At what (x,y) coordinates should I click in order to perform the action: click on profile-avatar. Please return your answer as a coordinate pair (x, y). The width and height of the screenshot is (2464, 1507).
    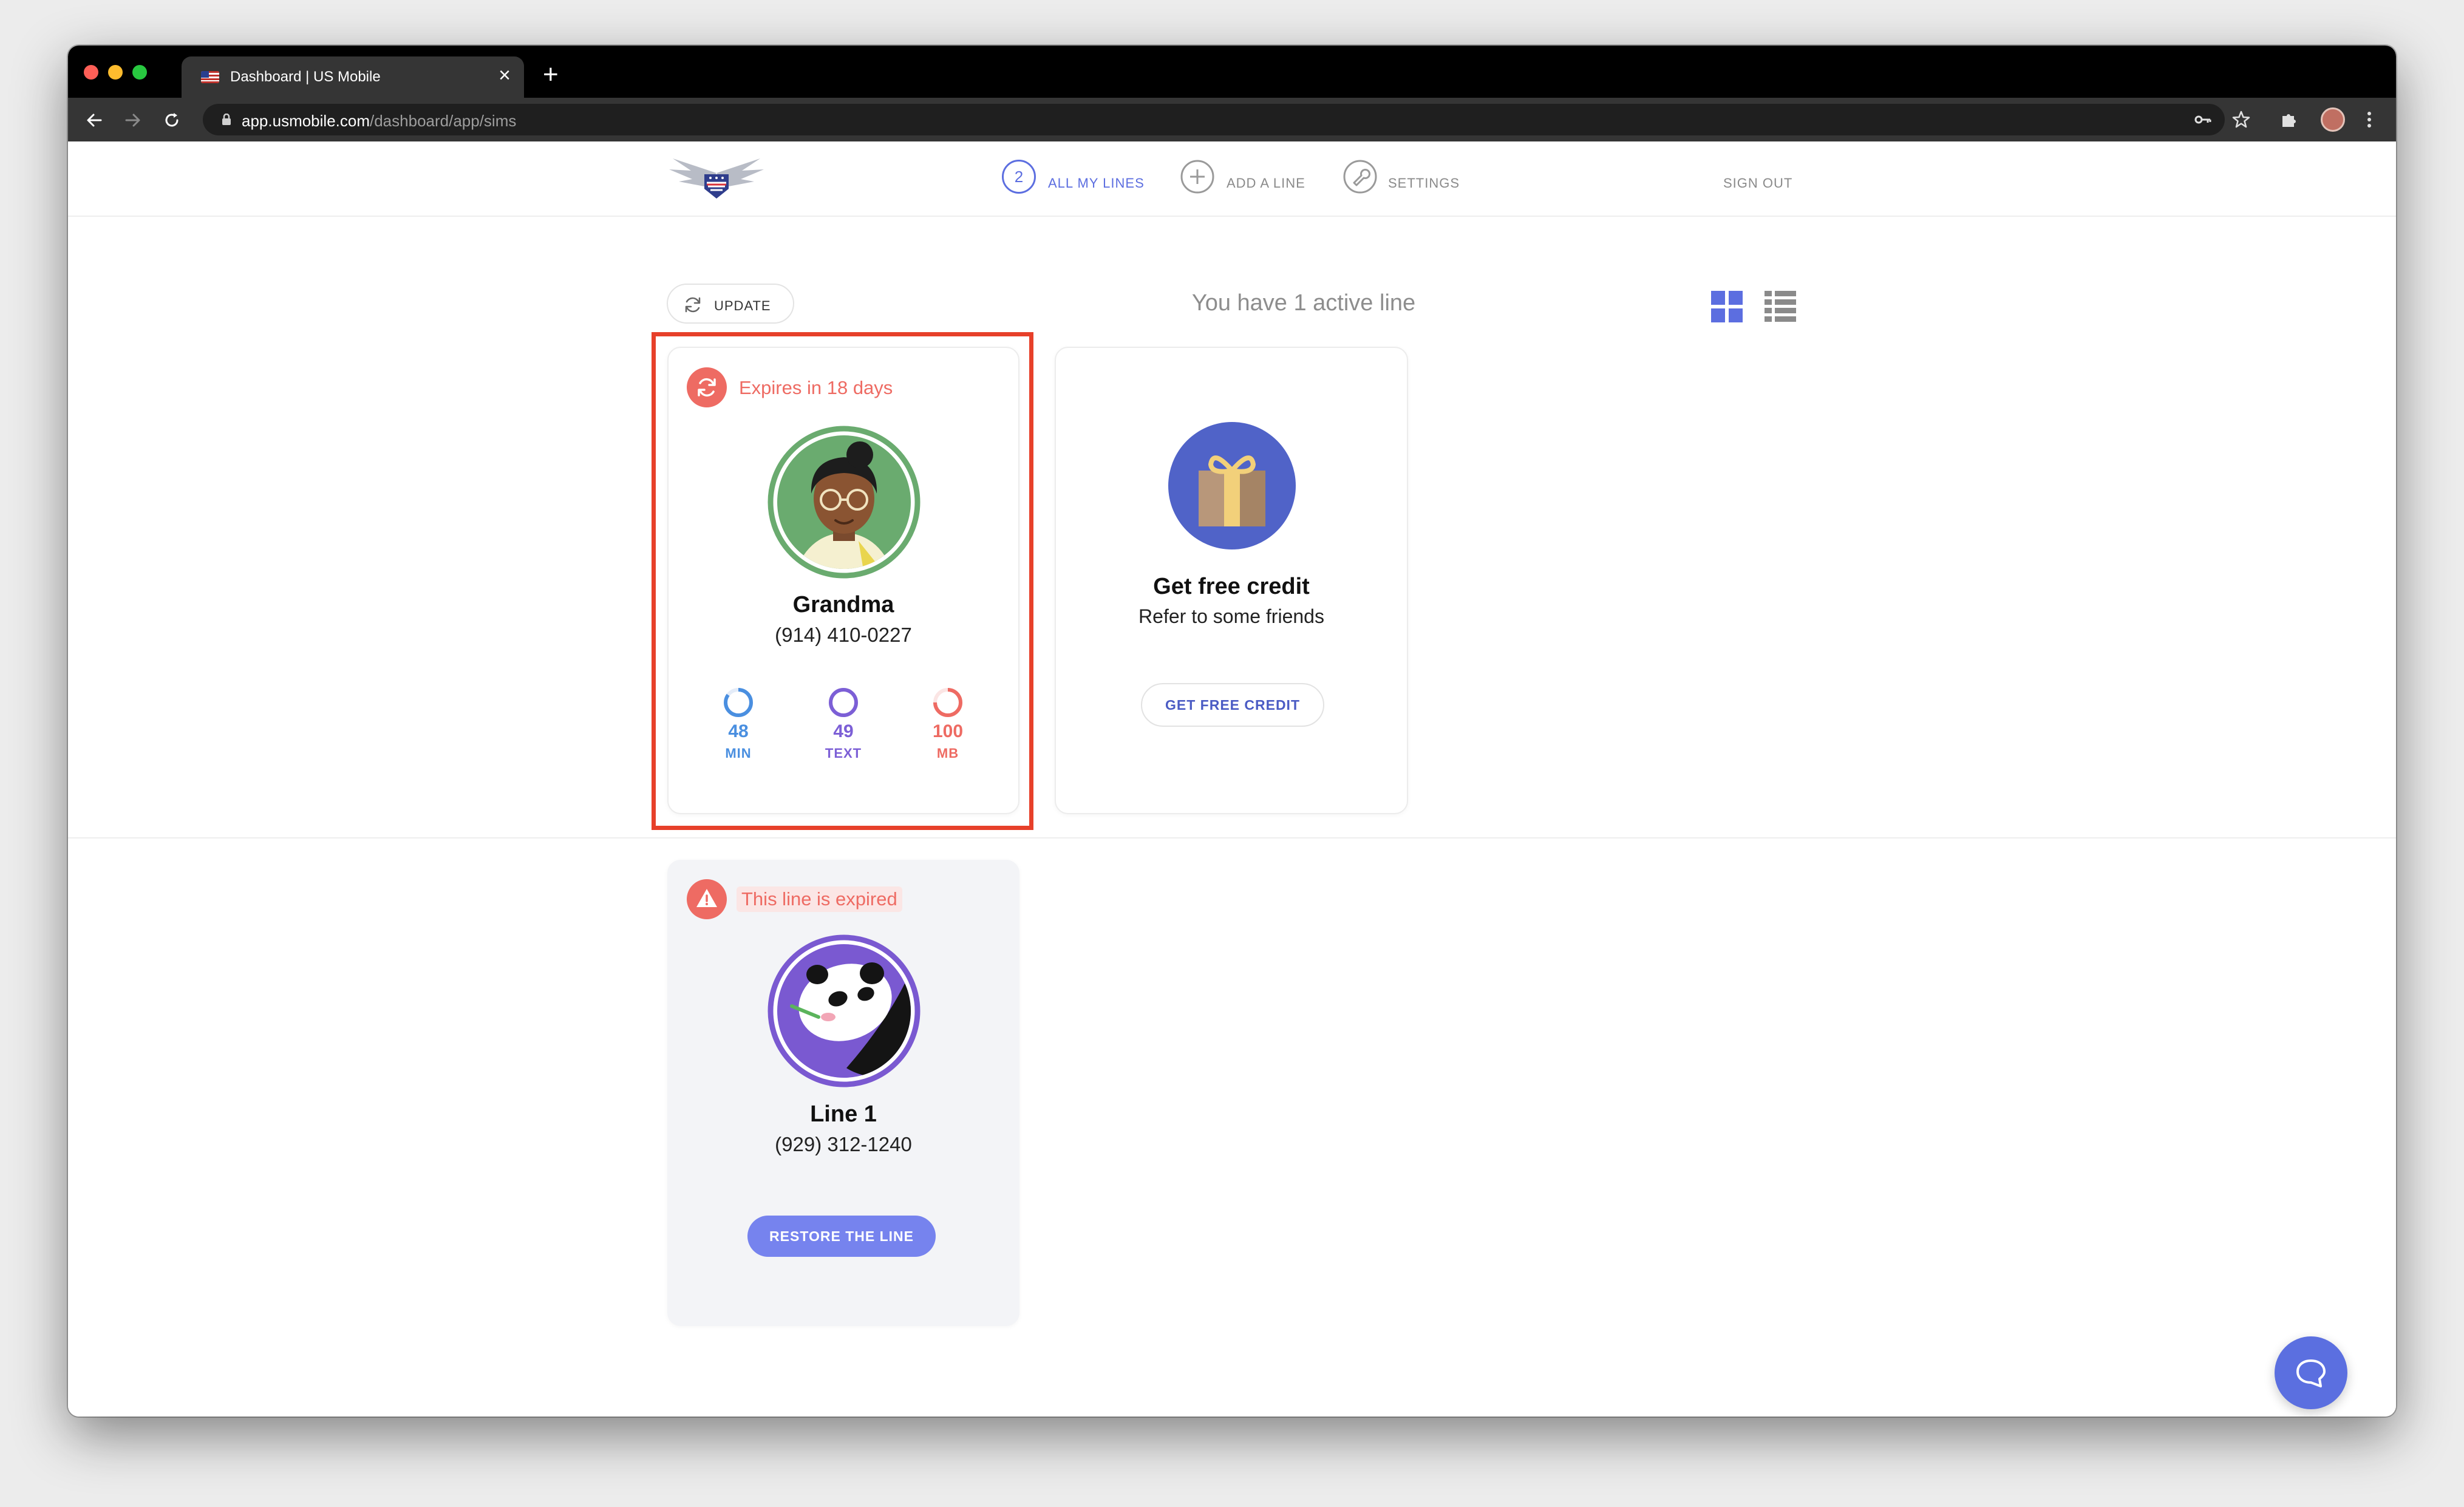
    Looking at the image, I should click on (2333, 119).